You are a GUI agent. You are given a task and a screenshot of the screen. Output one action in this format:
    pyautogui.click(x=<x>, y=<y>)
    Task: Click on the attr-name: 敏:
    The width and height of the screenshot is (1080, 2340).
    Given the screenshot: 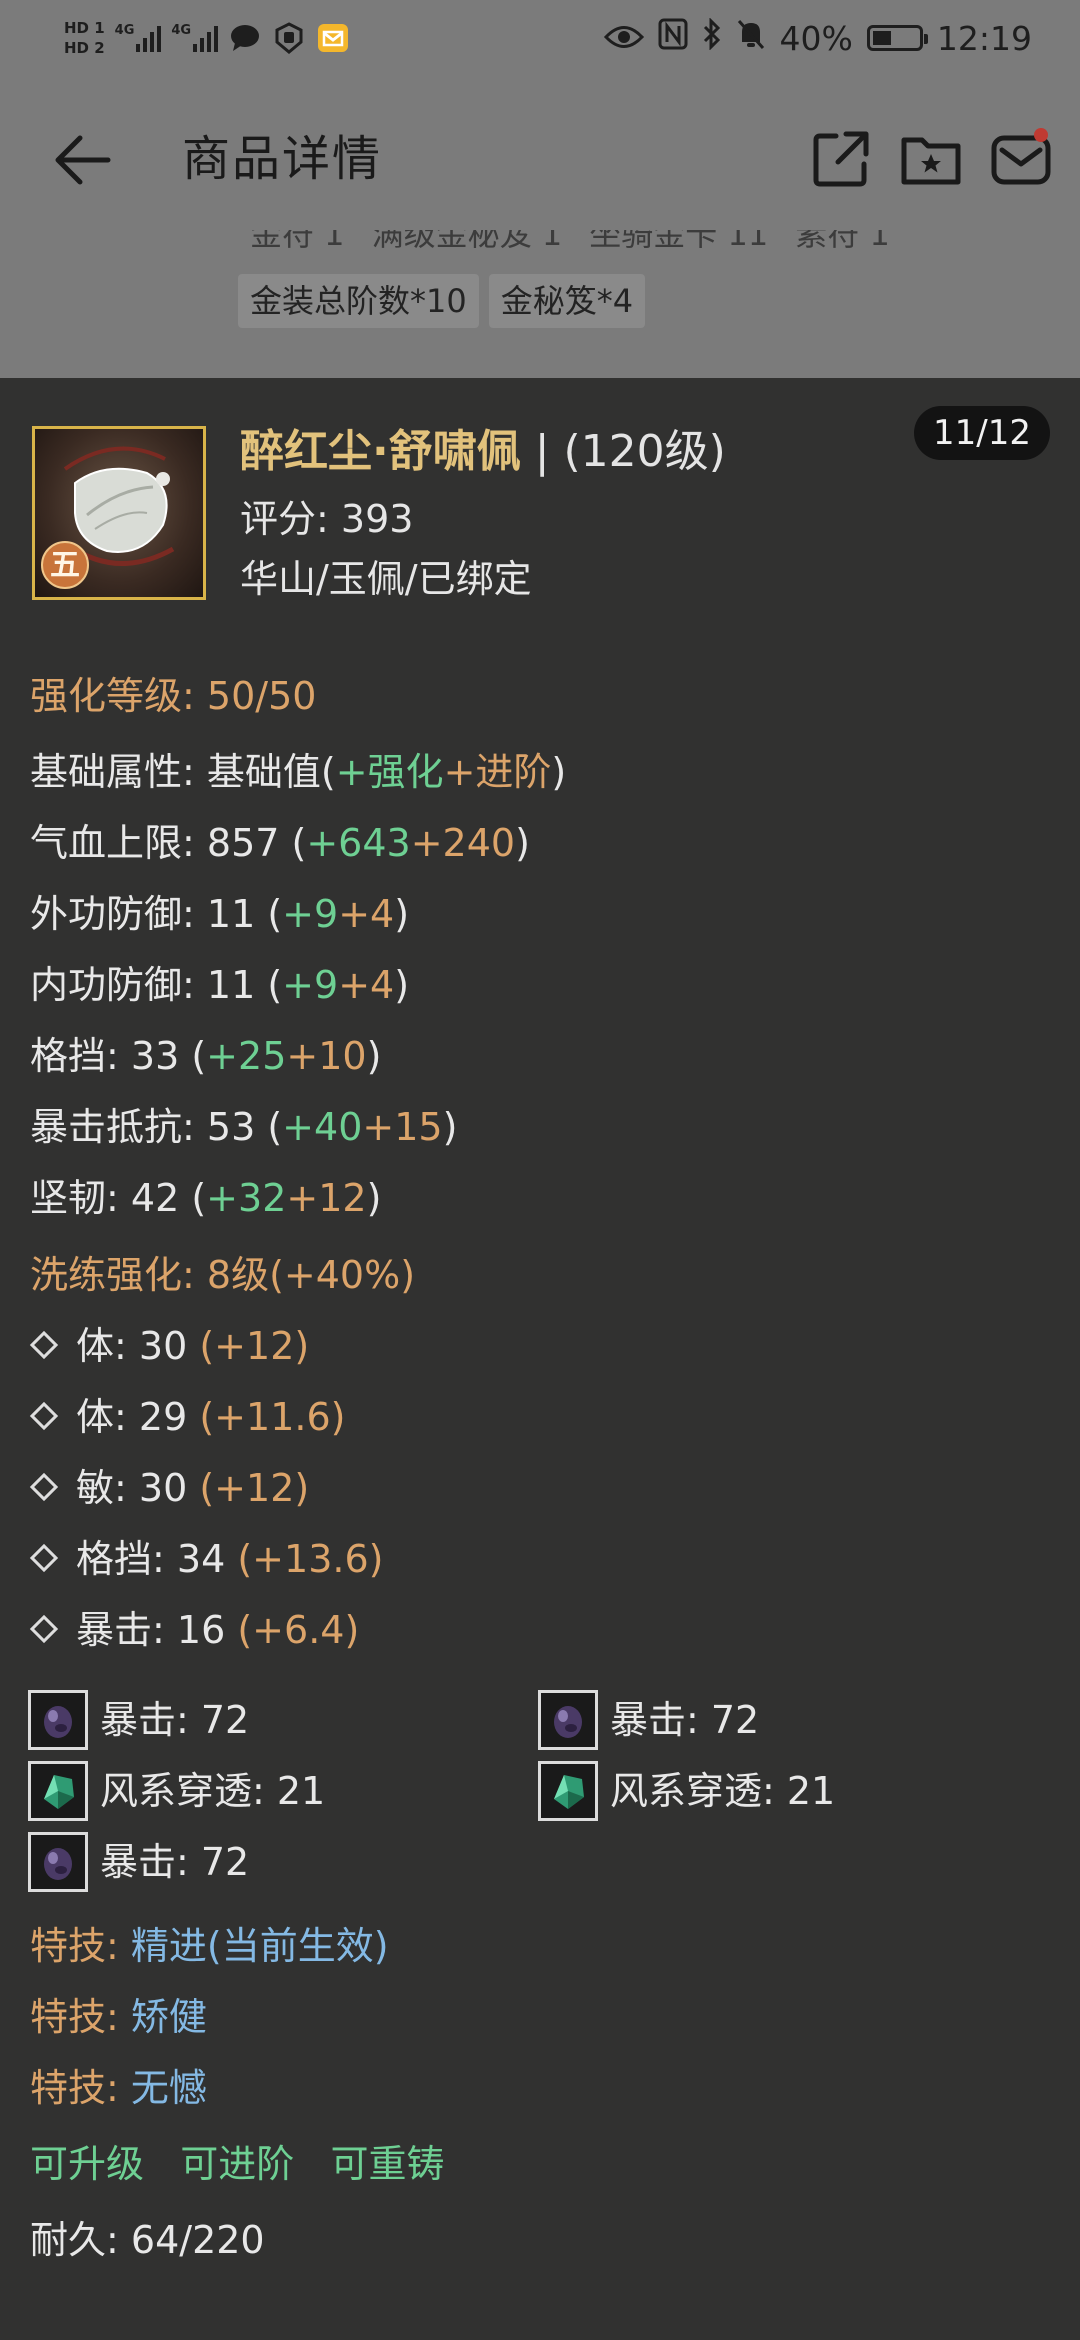 What is the action you would take?
    pyautogui.click(x=101, y=1488)
    